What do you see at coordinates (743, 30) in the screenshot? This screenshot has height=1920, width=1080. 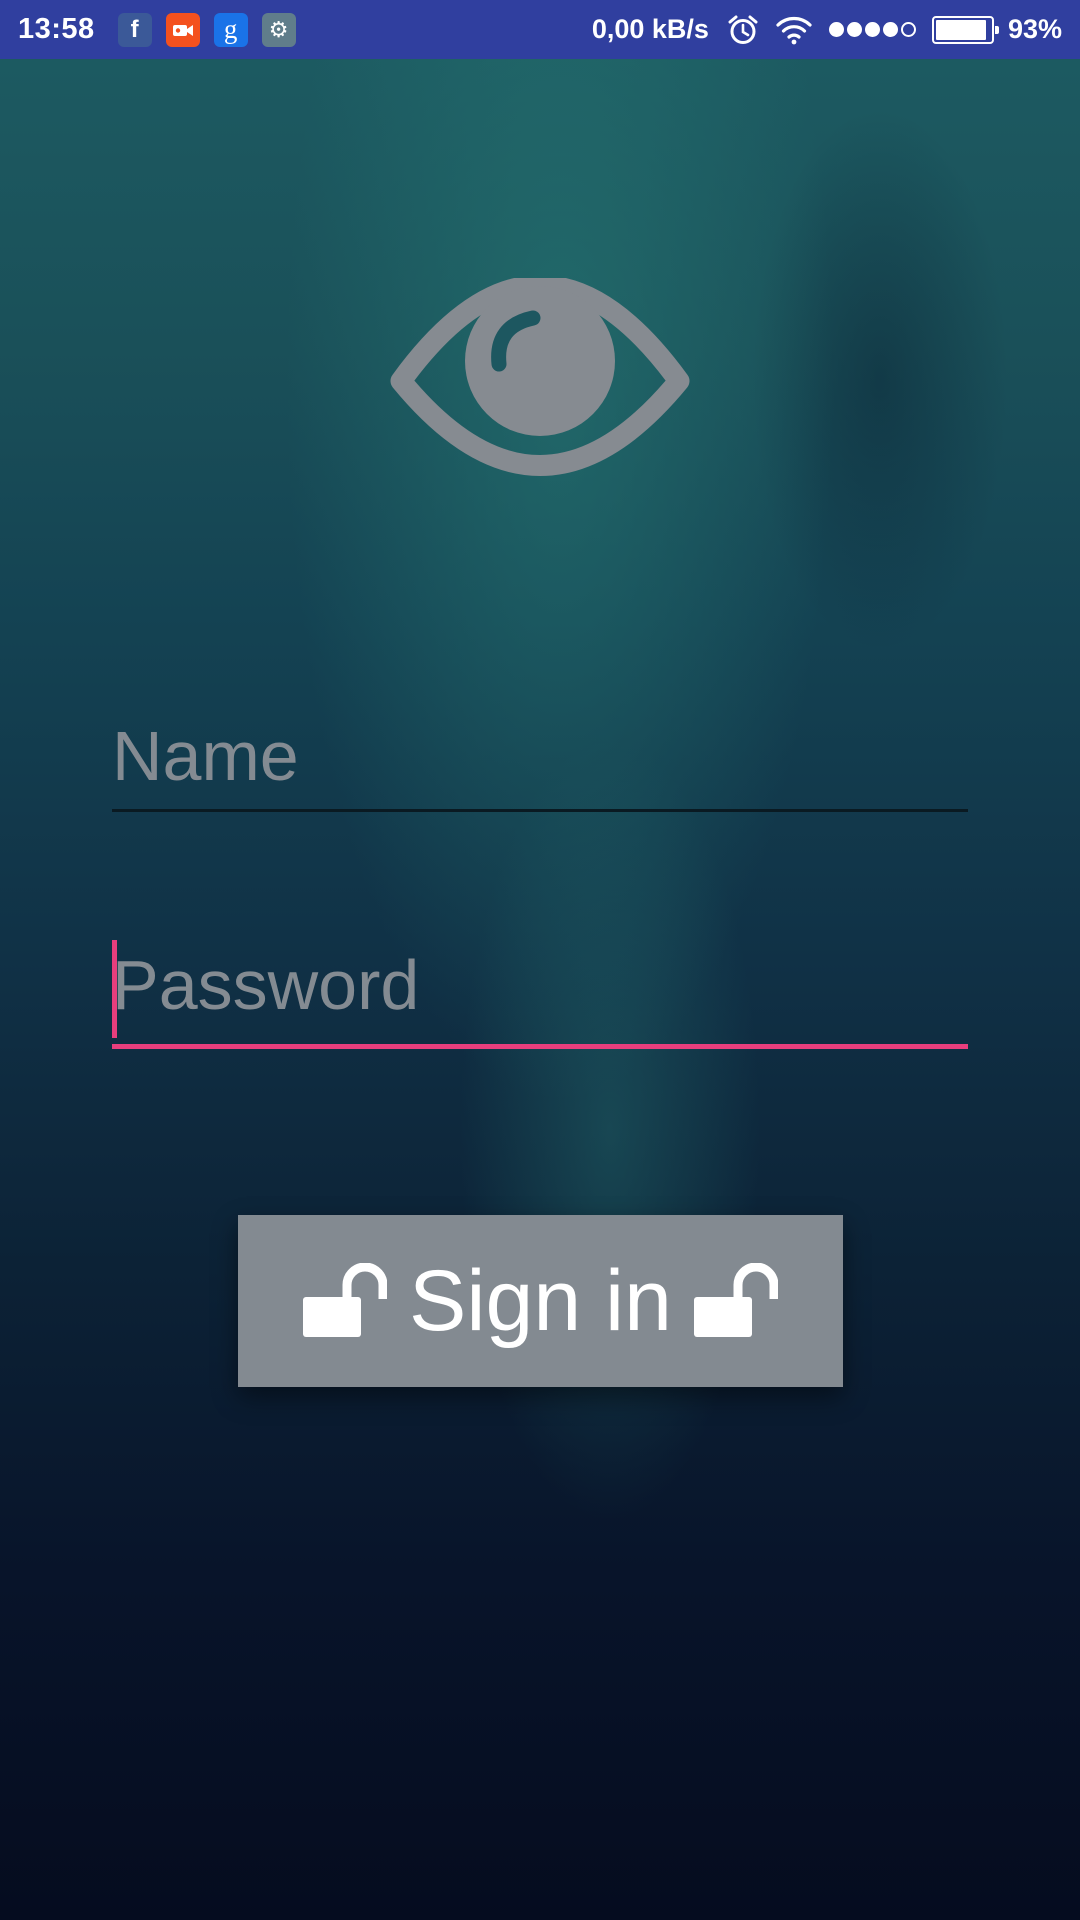 I see `alarm-icon` at bounding box center [743, 30].